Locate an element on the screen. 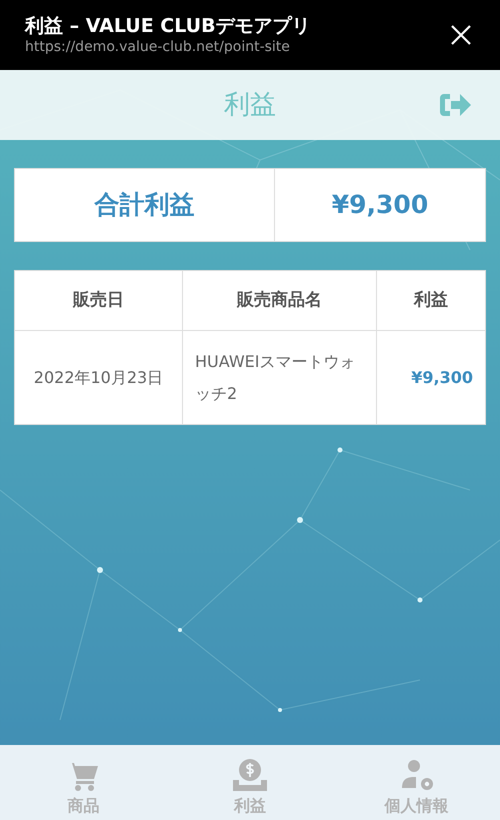 This screenshot has height=820, width=500. nav-label: 個人情報 is located at coordinates (416, 806).